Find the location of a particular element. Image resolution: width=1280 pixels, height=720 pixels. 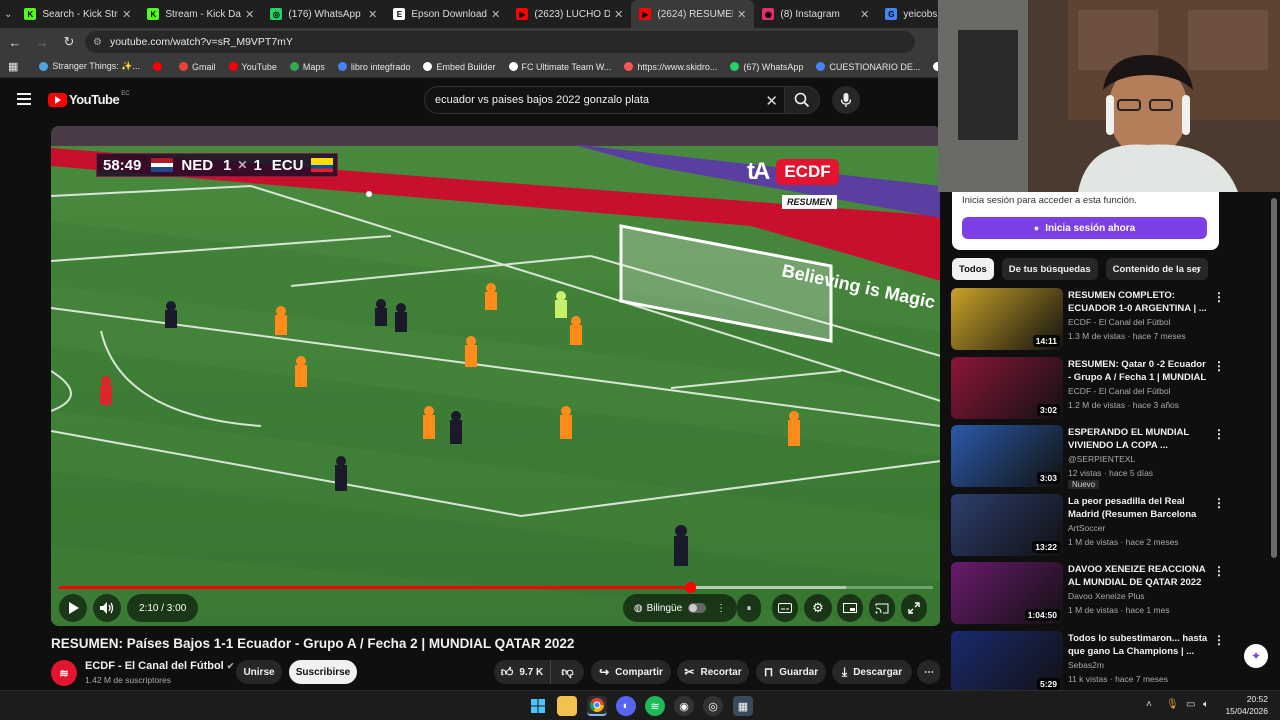

spotify-icon: ≋ is located at coordinates (655, 706).